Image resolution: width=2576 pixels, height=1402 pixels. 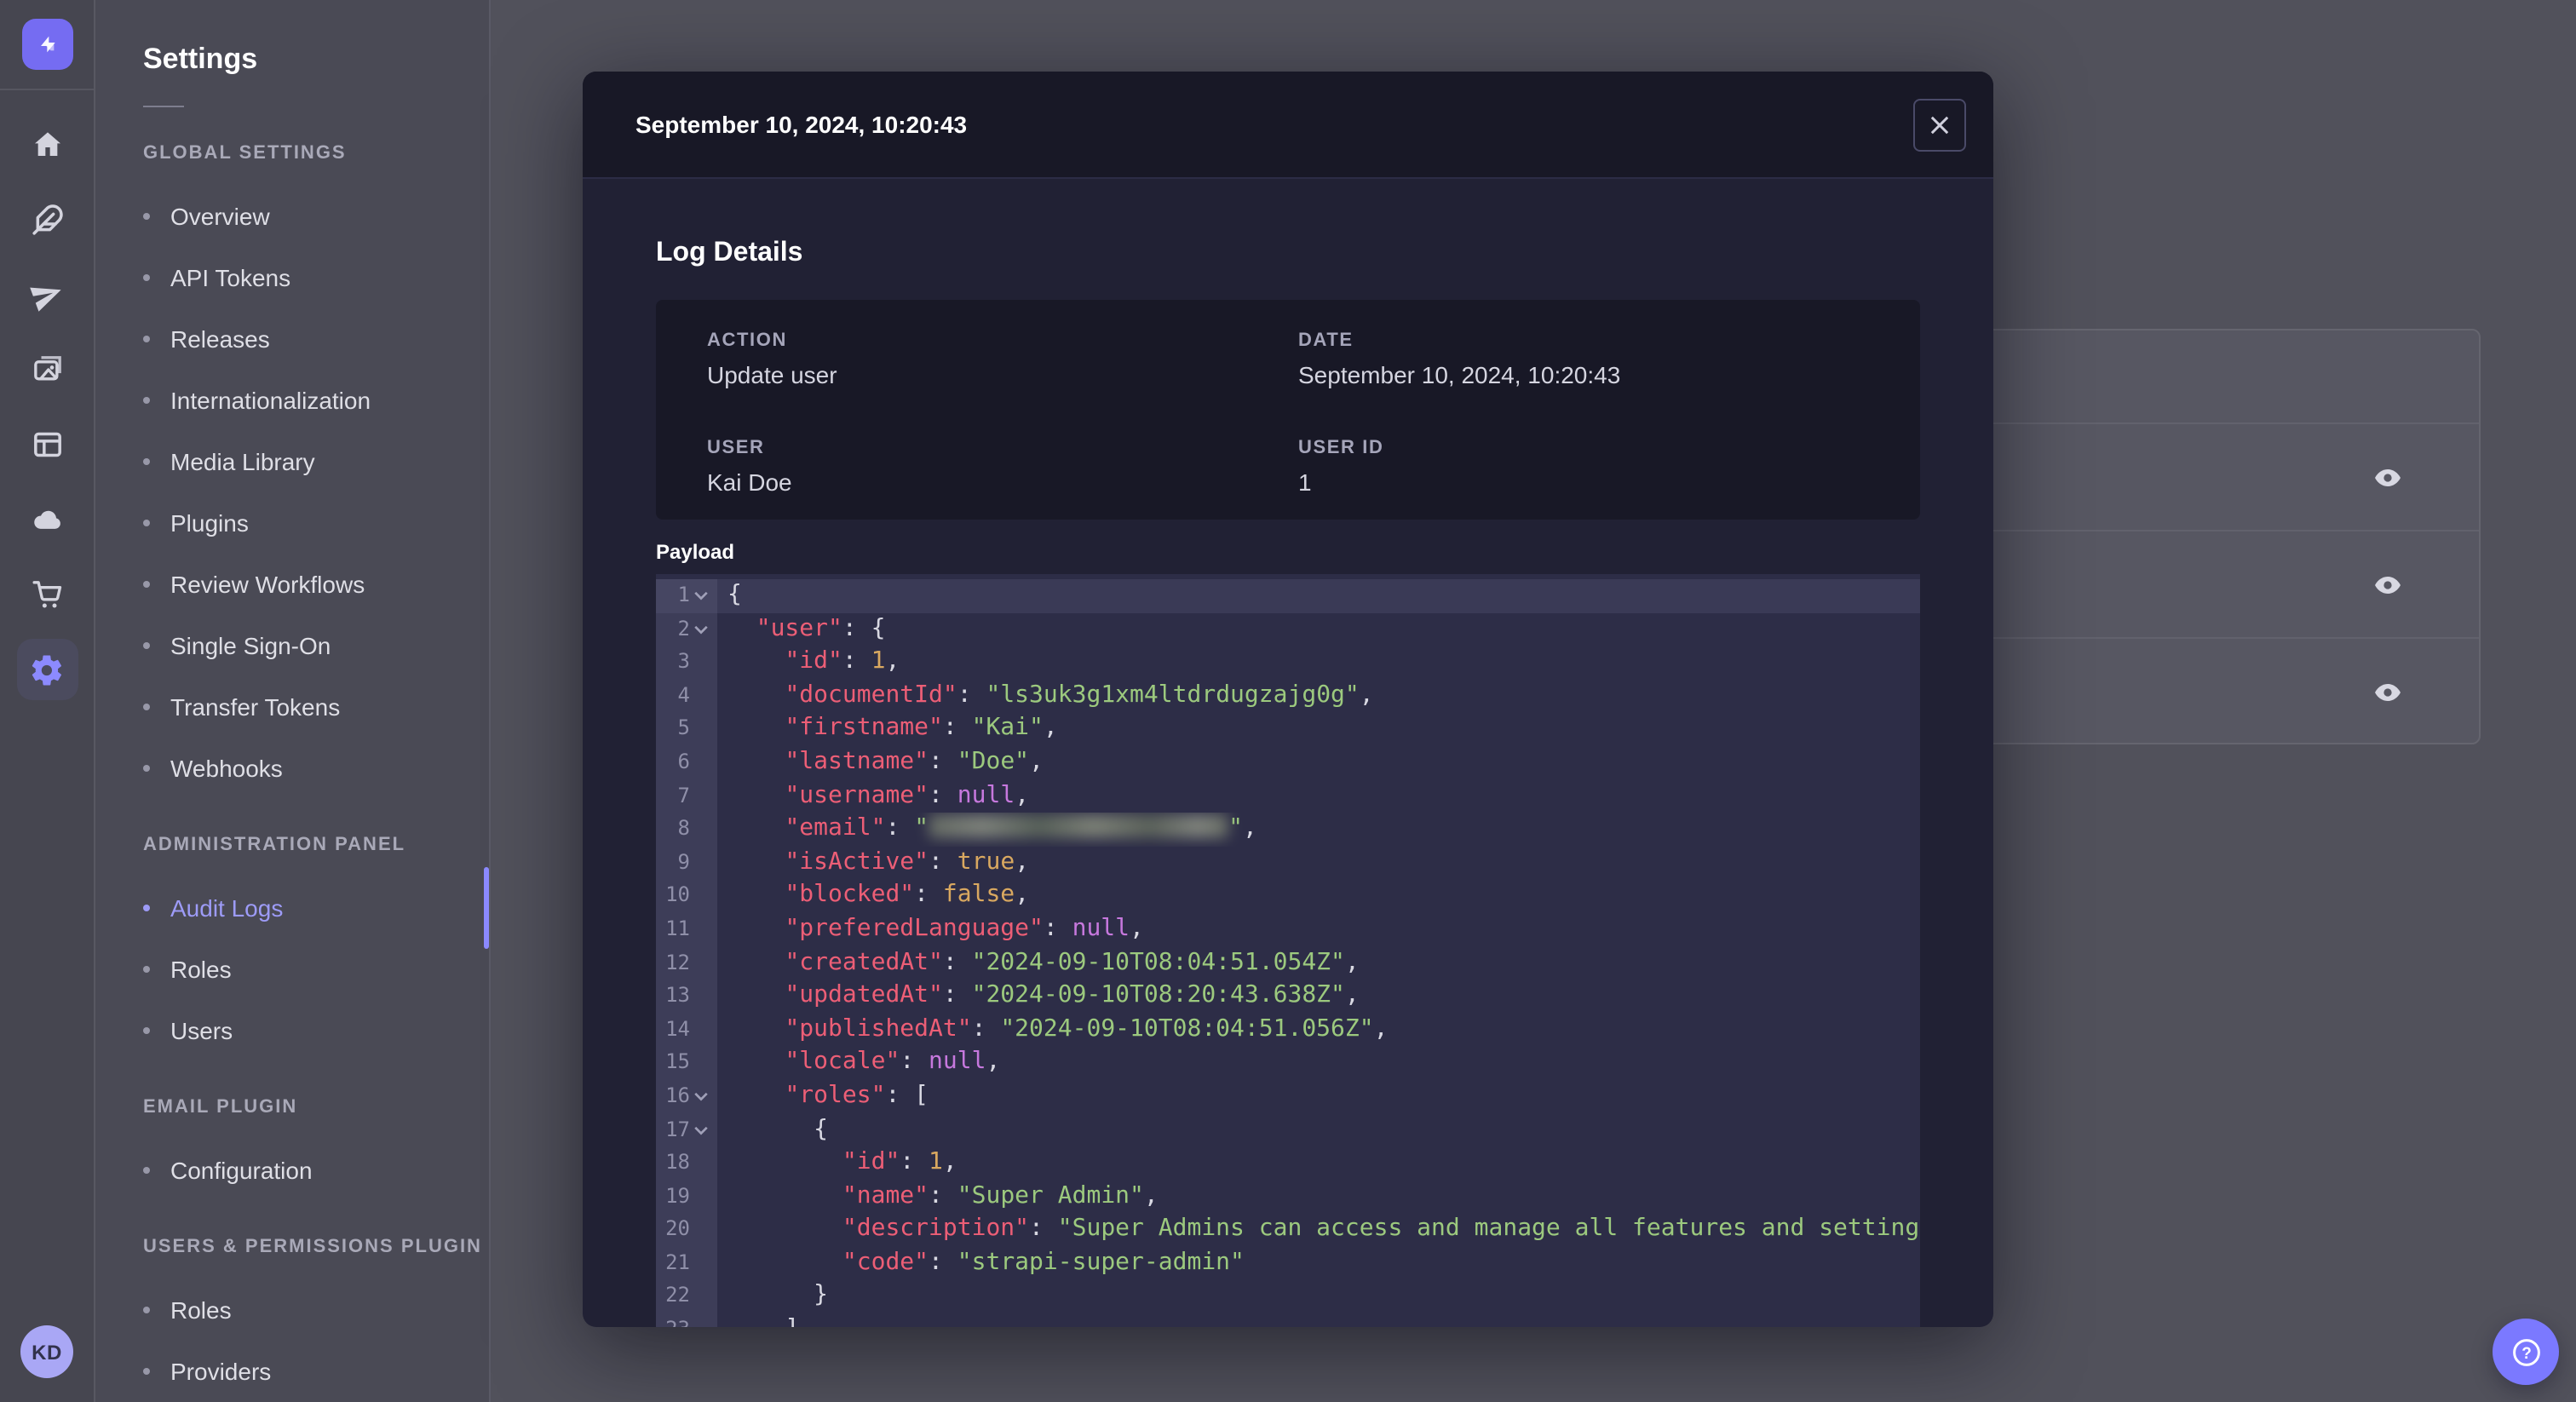 I want to click on rail-item-feather, so click(x=47, y=220).